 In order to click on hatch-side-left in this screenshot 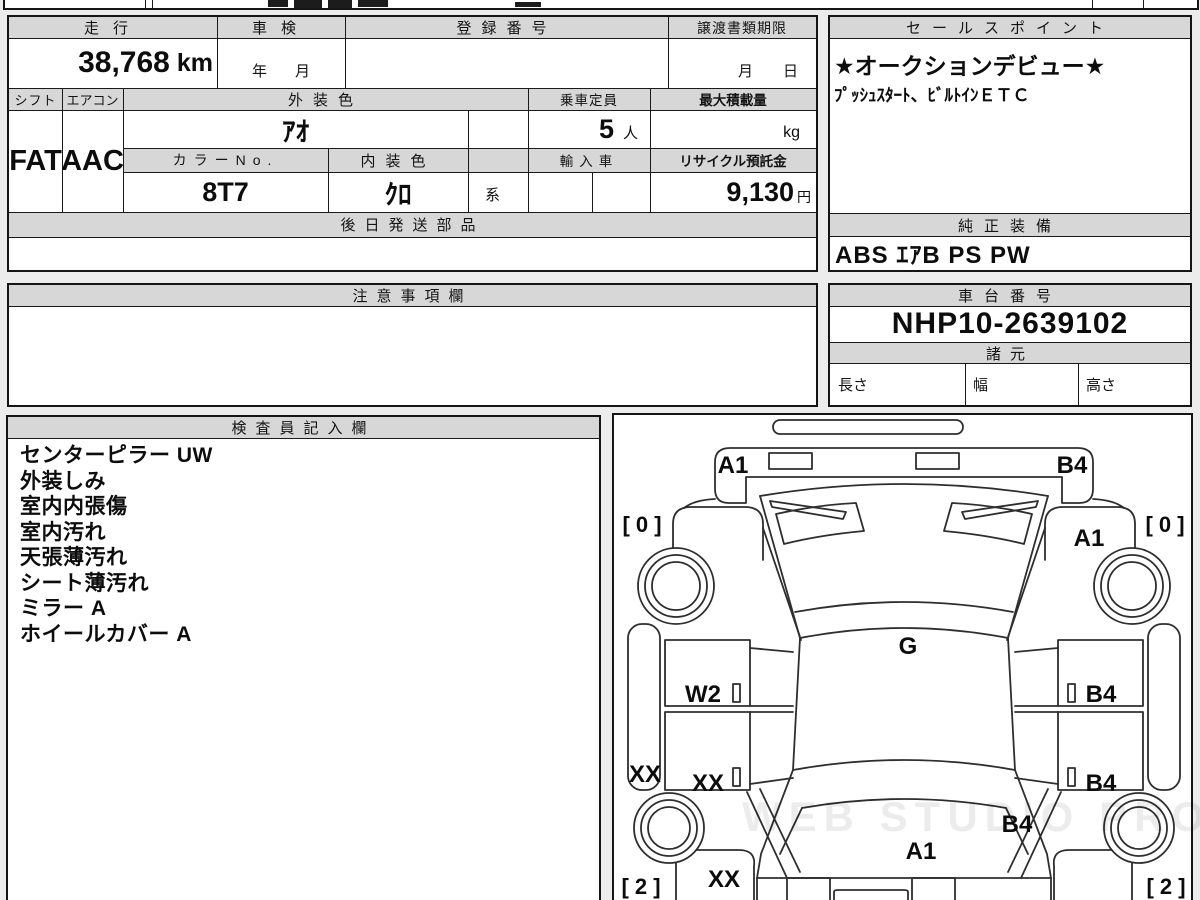, I will do `click(791, 831)`.